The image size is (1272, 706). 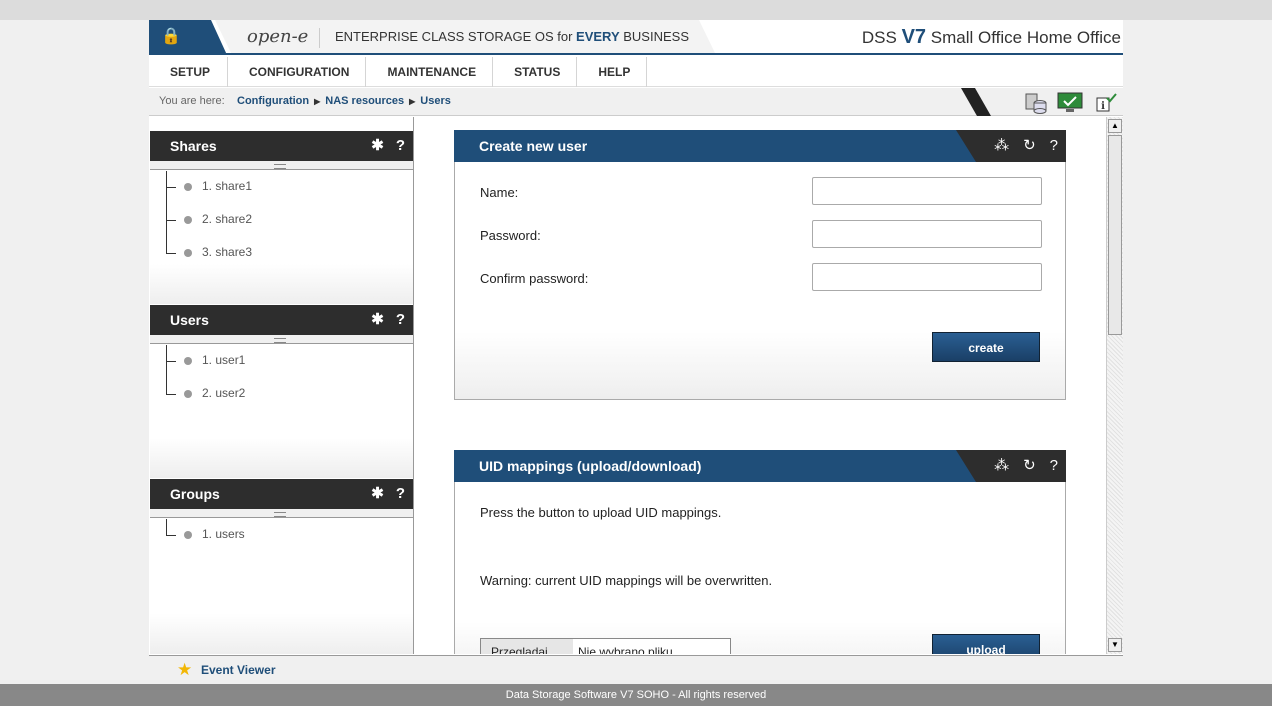 I want to click on users-list: 1. user1 2. user2, so click(x=281, y=411).